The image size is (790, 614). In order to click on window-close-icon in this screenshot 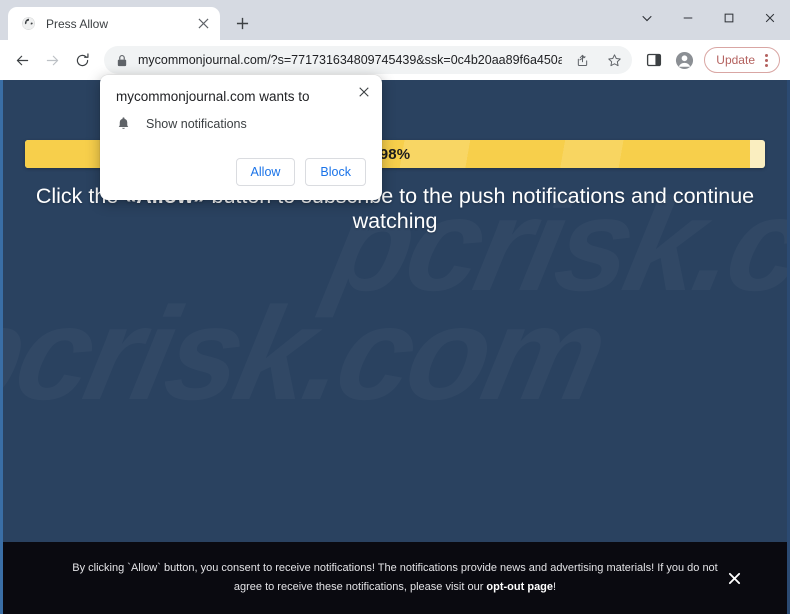, I will do `click(769, 18)`.